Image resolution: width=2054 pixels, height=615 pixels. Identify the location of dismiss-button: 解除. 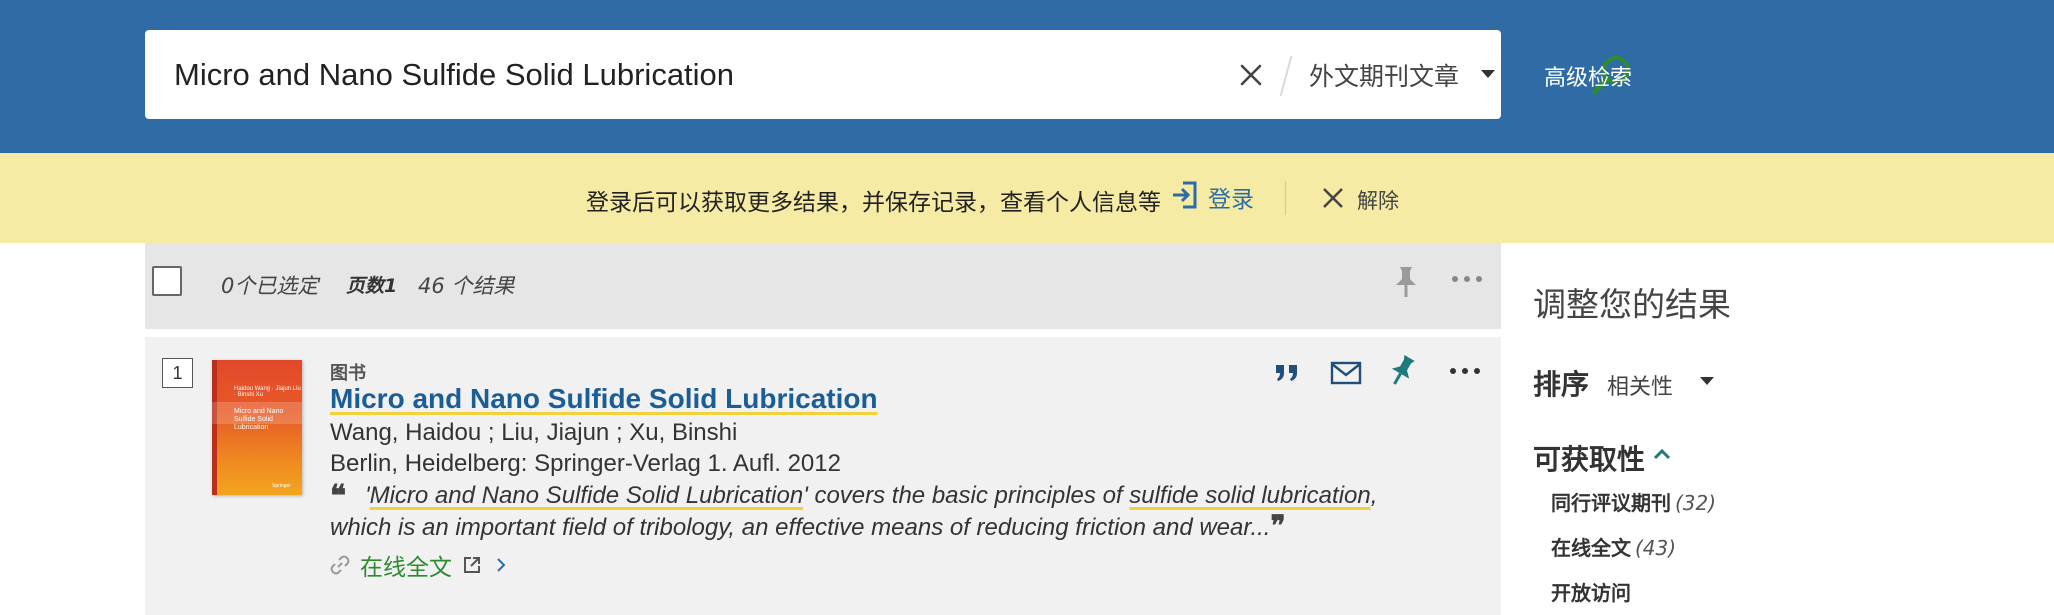
(1378, 200).